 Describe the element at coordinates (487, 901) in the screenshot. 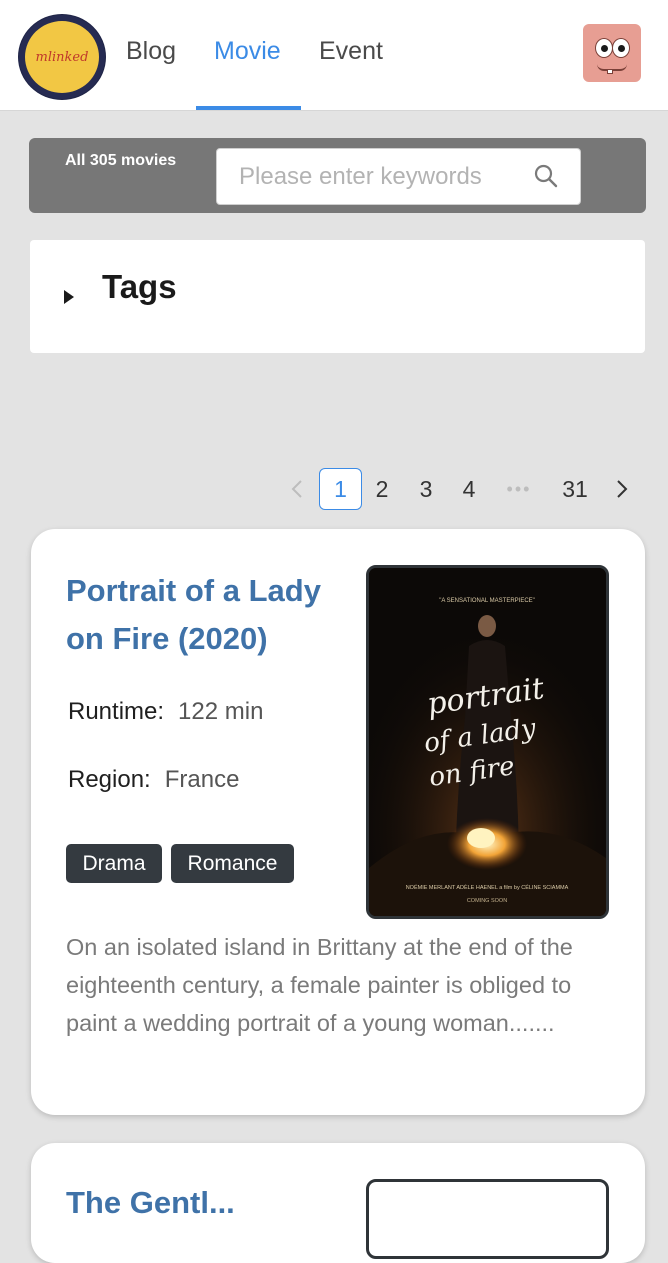

I see `poster-release: COMING SOON` at that location.